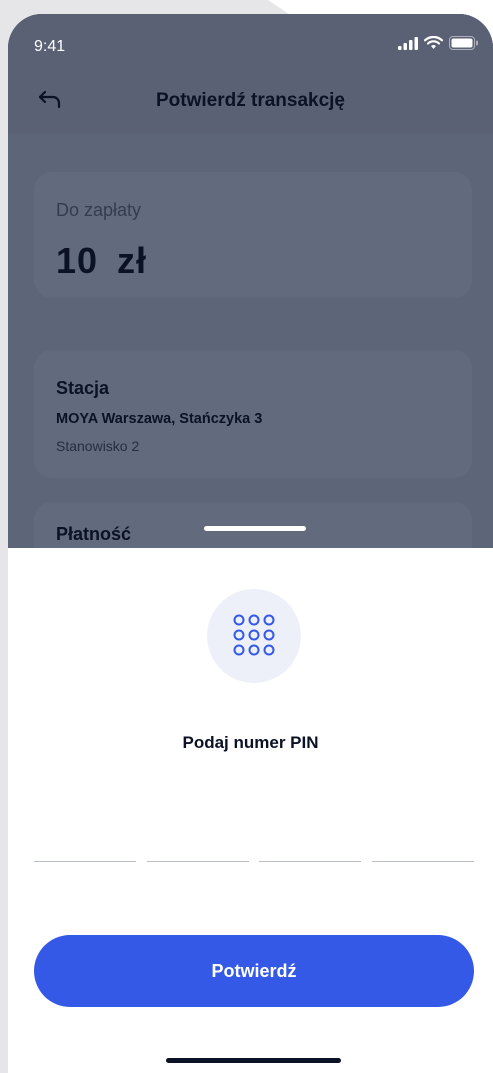  I want to click on pin-input-row, so click(254, 852).